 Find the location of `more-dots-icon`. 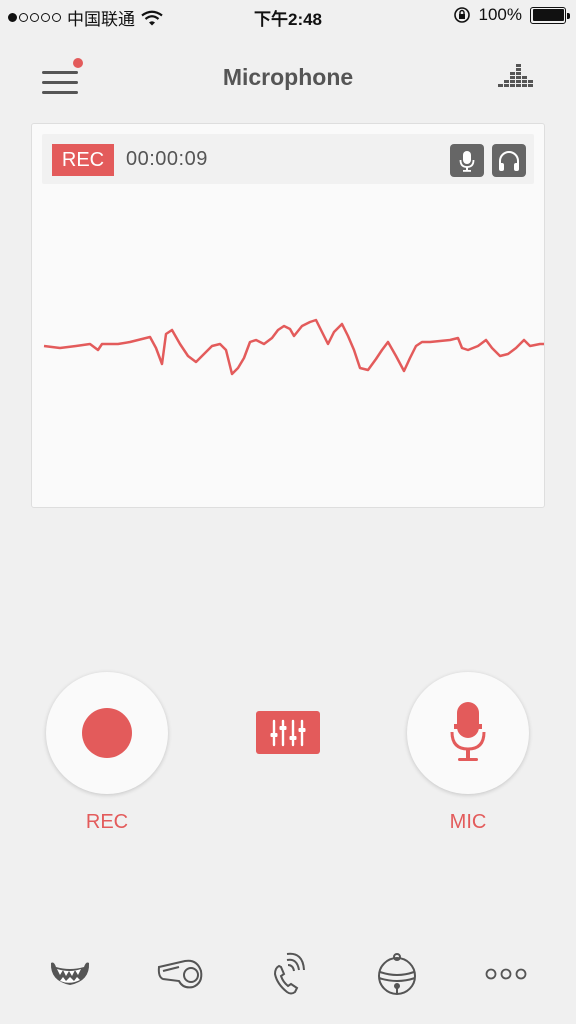

more-dots-icon is located at coordinates (506, 974).